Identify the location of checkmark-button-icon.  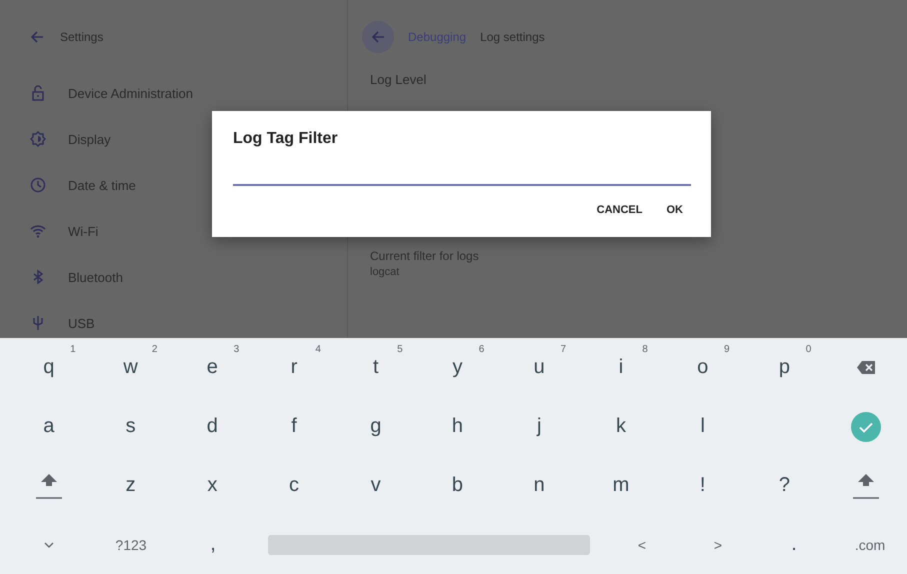
(866, 427).